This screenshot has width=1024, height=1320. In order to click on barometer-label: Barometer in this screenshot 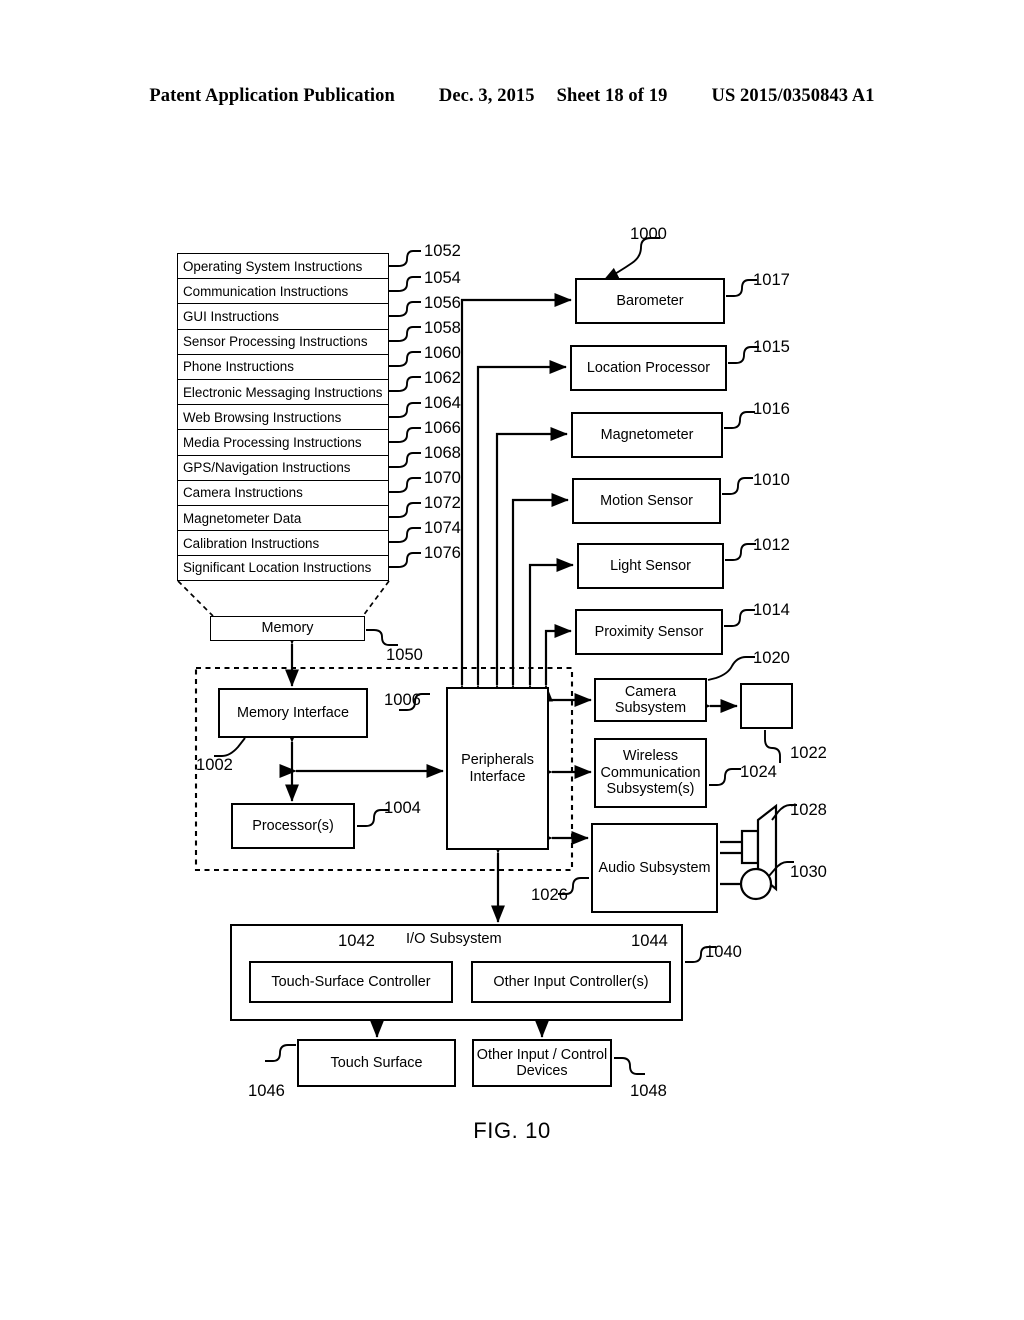, I will do `click(650, 300)`.